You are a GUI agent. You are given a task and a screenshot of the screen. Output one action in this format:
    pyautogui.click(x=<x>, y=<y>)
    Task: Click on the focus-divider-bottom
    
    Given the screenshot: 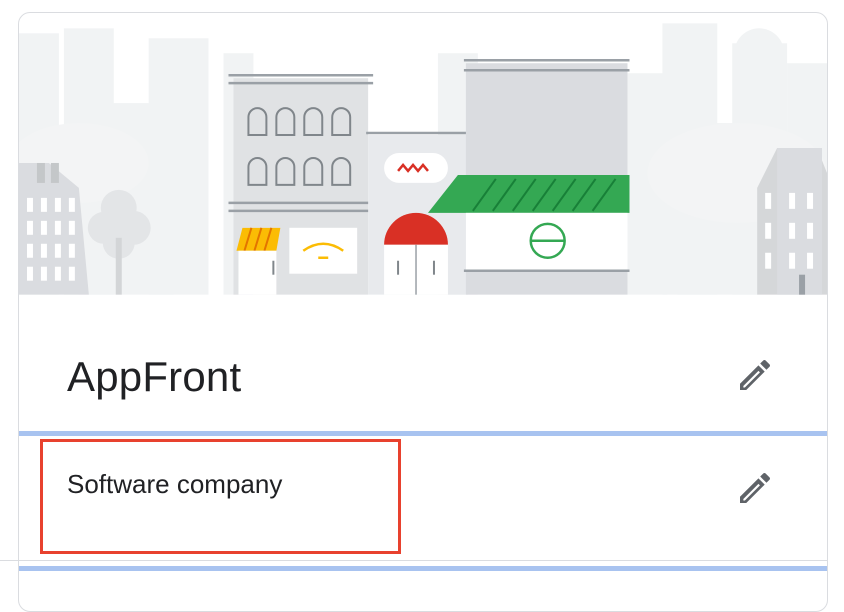 What is the action you would take?
    pyautogui.click(x=423, y=568)
    